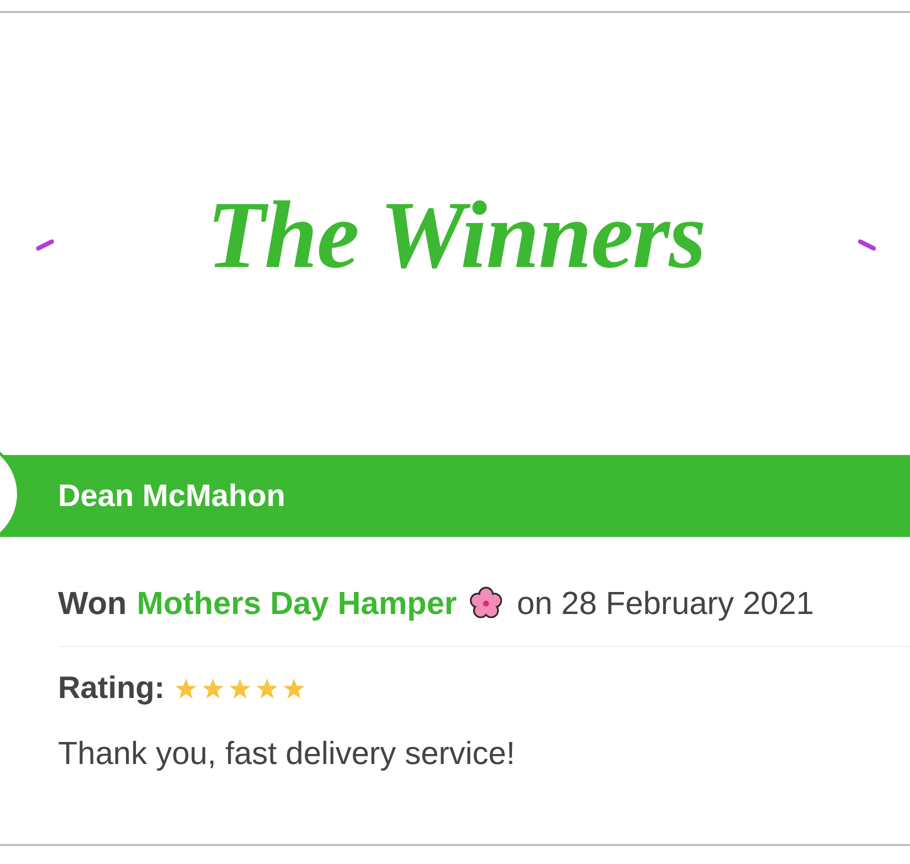 The image size is (910, 864). Describe the element at coordinates (172, 496) in the screenshot. I see `winner-name: Dean McMahon` at that location.